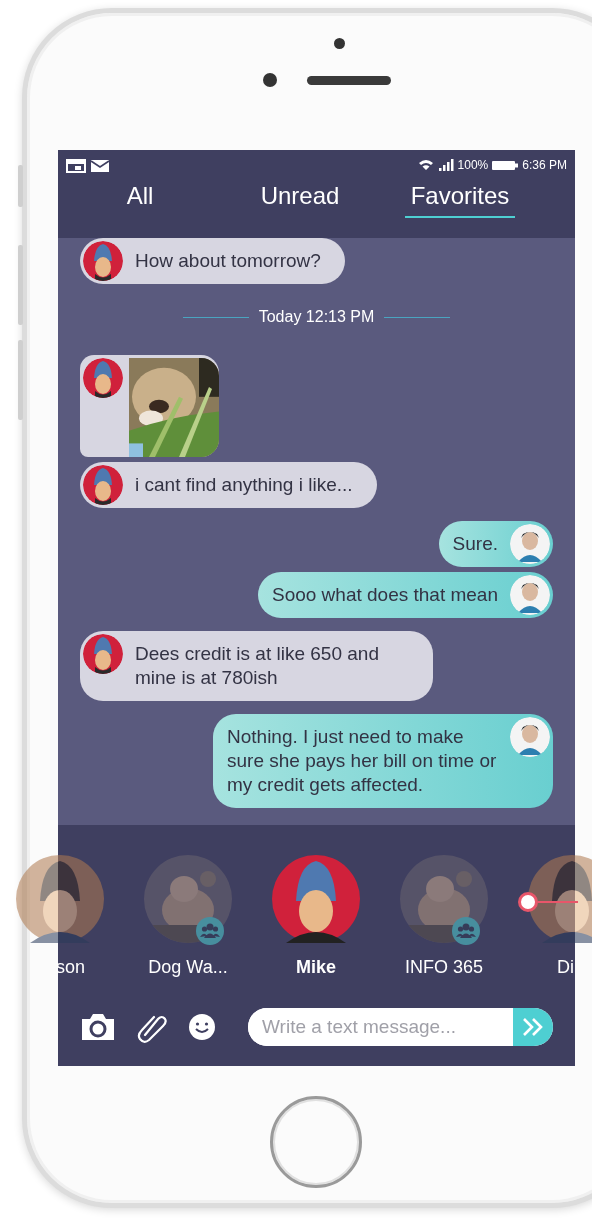  I want to click on double-chevron-icon, so click(533, 1027).